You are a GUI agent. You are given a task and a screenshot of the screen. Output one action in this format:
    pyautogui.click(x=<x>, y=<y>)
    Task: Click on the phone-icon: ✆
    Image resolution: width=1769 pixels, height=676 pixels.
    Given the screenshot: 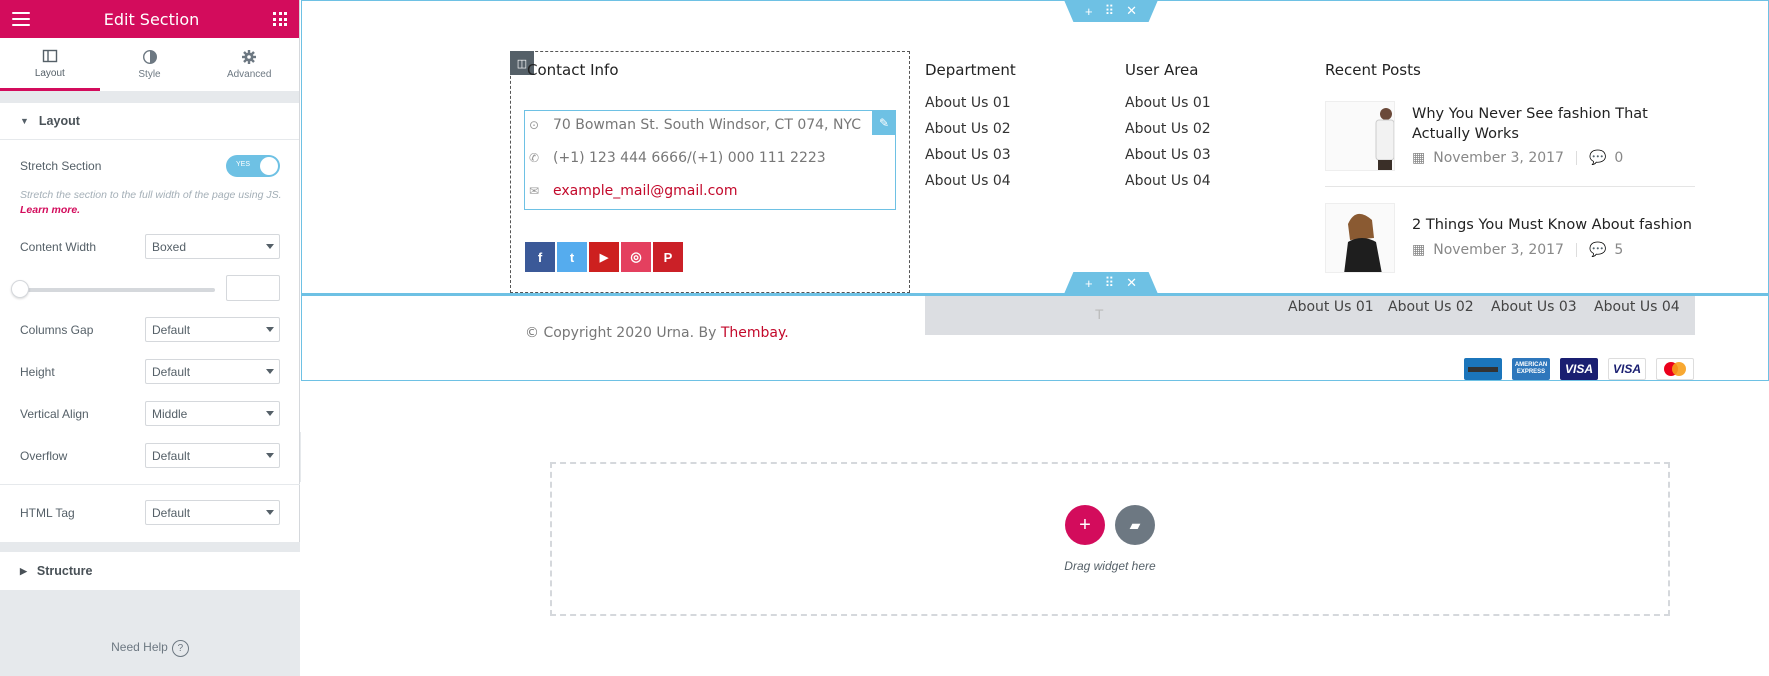 What is the action you would take?
    pyautogui.click(x=534, y=158)
    